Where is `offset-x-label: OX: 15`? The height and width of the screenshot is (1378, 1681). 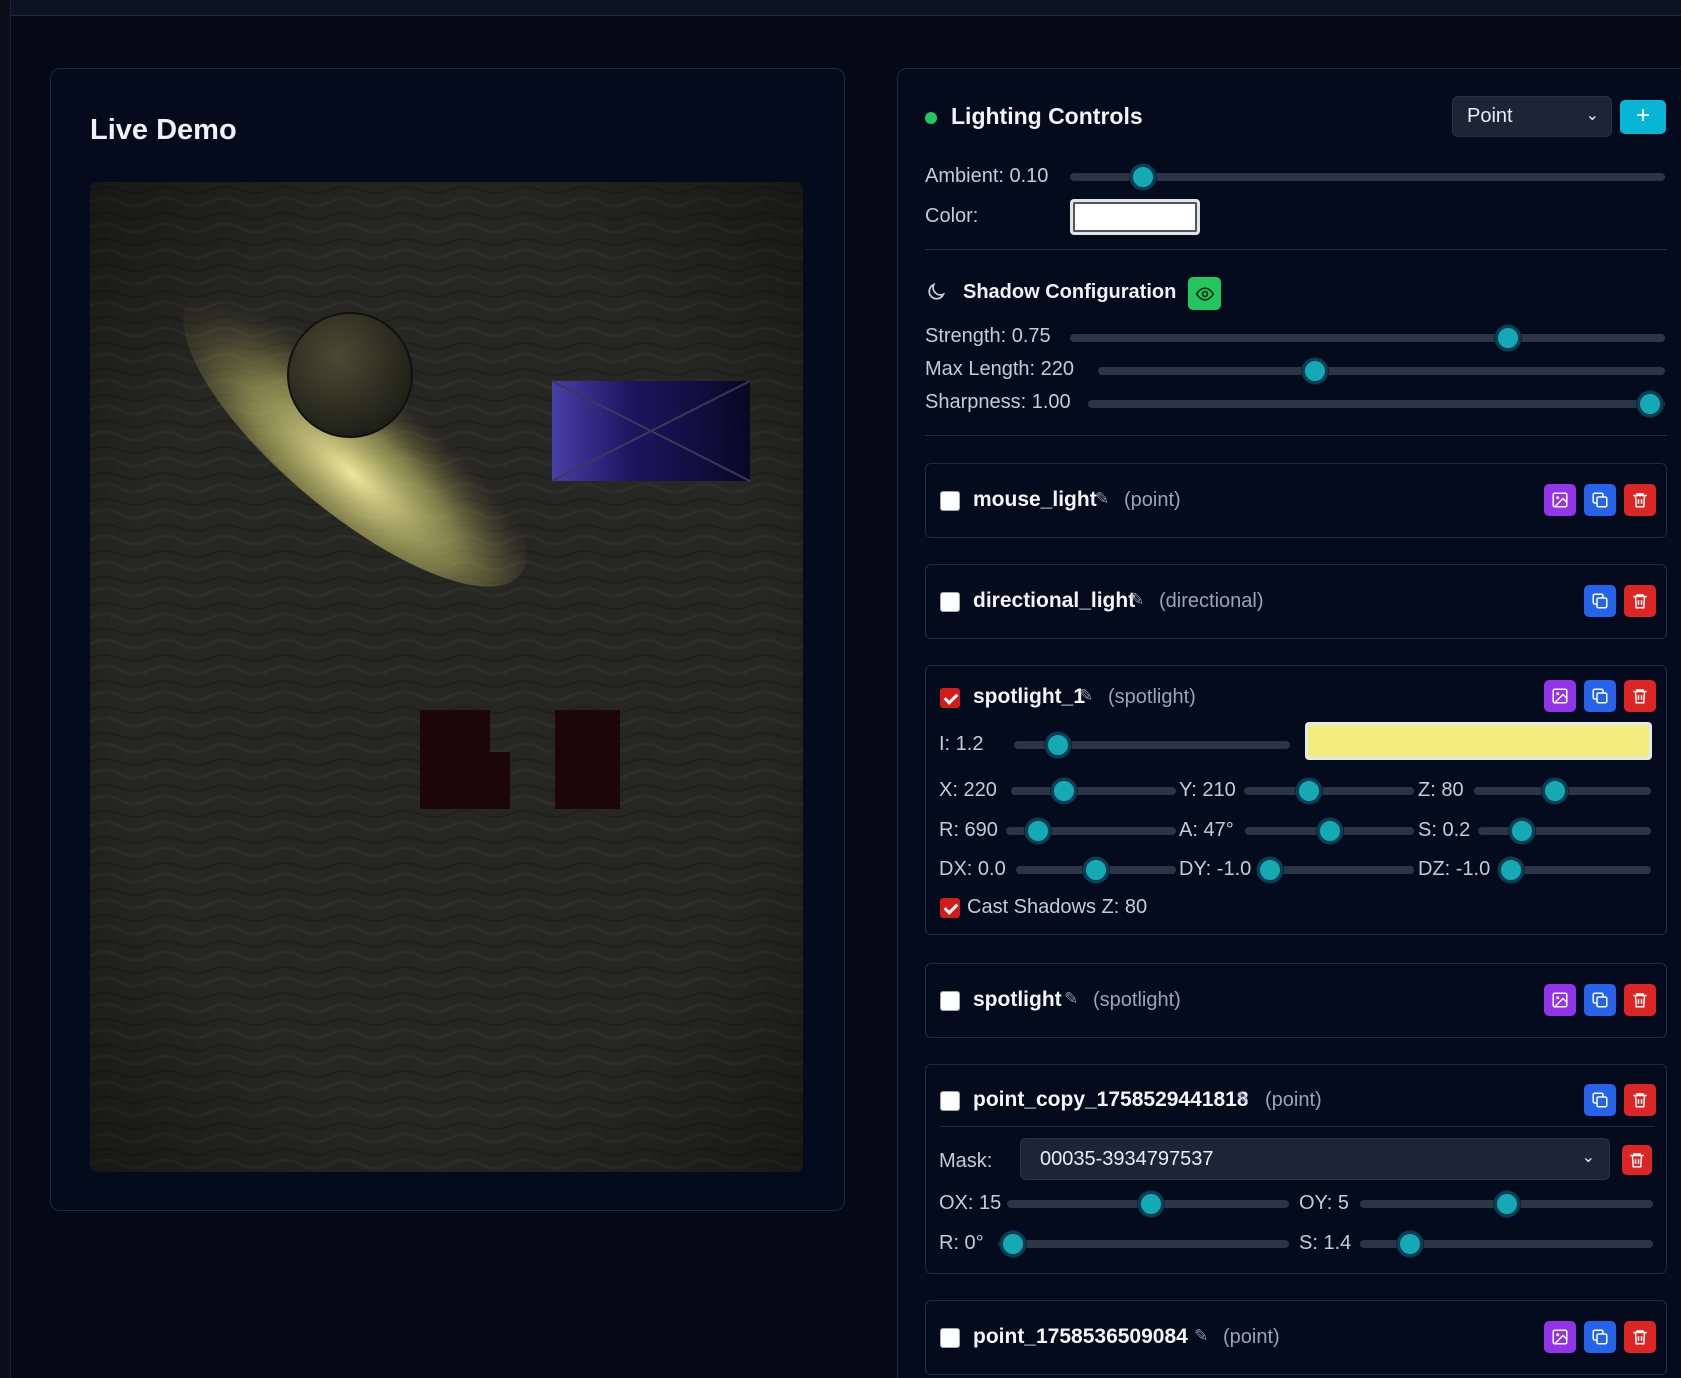
offset-x-label: OX: 15 is located at coordinates (970, 1203).